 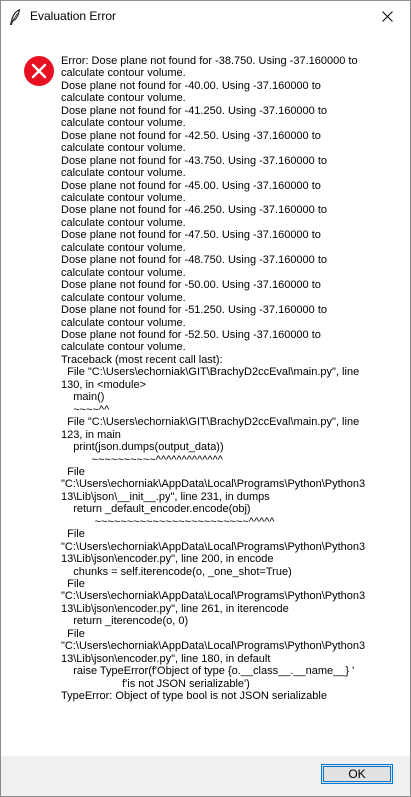 I want to click on message-line: ~~~~^^, so click(x=85, y=409).